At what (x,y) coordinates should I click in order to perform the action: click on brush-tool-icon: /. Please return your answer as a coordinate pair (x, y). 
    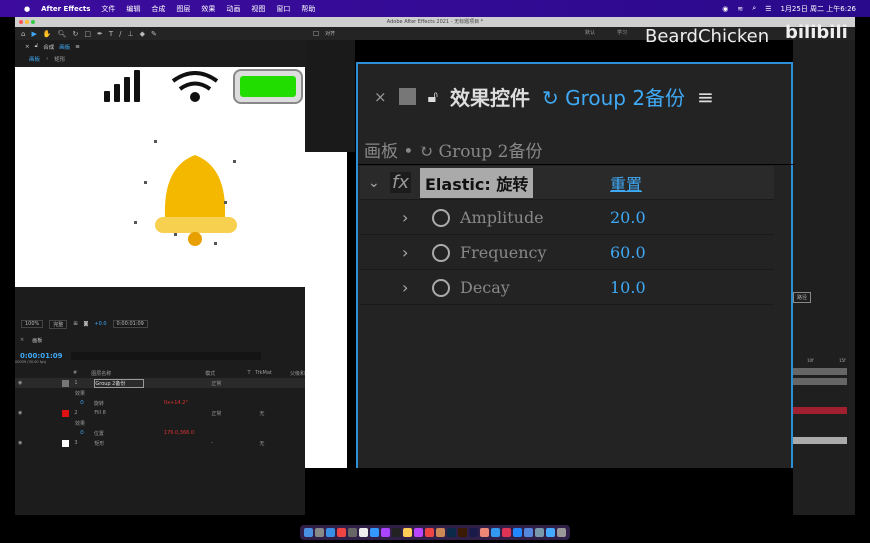
    Looking at the image, I should click on (120, 34).